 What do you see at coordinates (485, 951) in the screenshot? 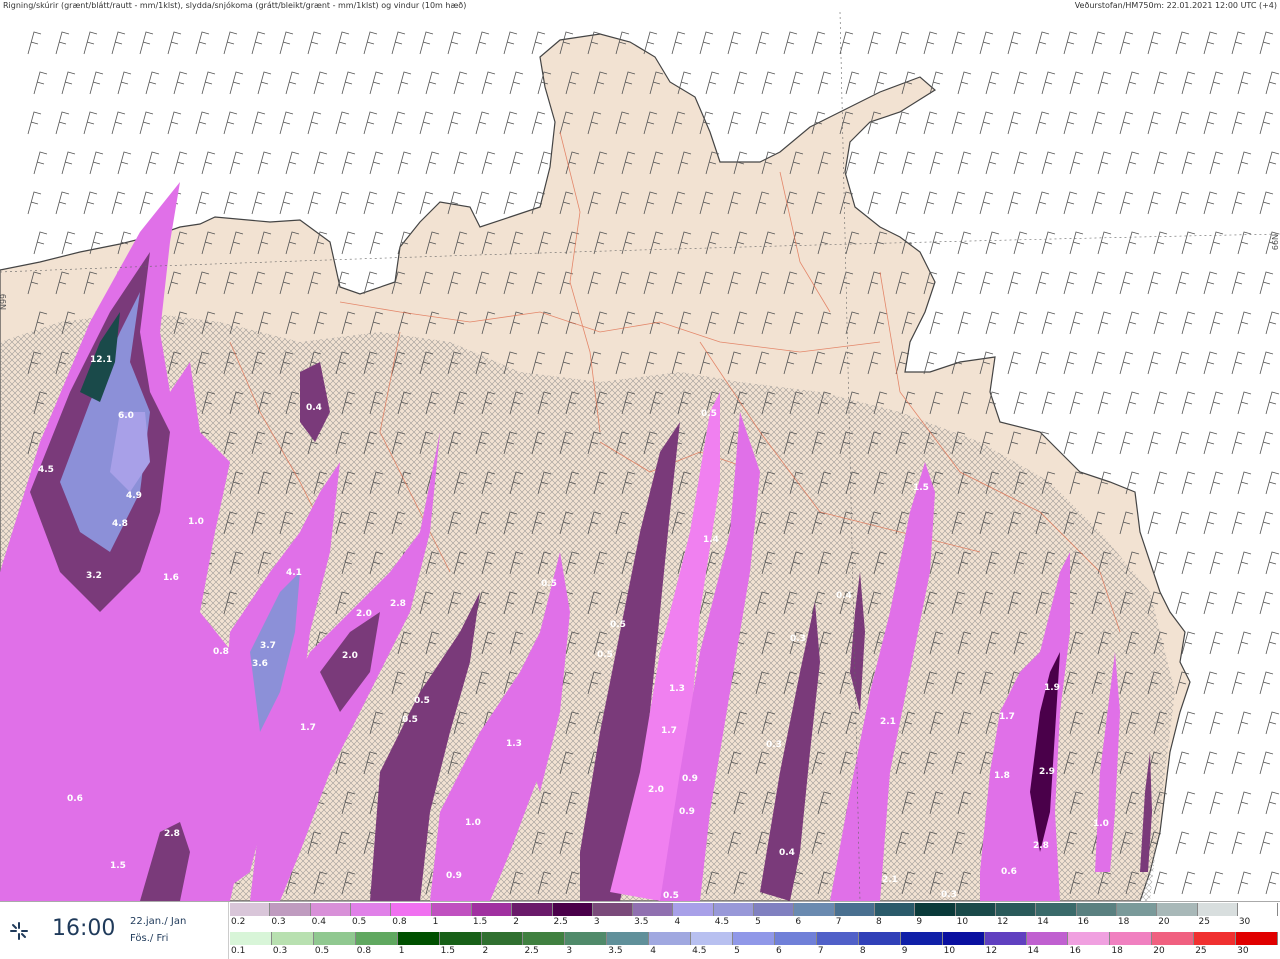
I see `rain-legend-label: 2` at bounding box center [485, 951].